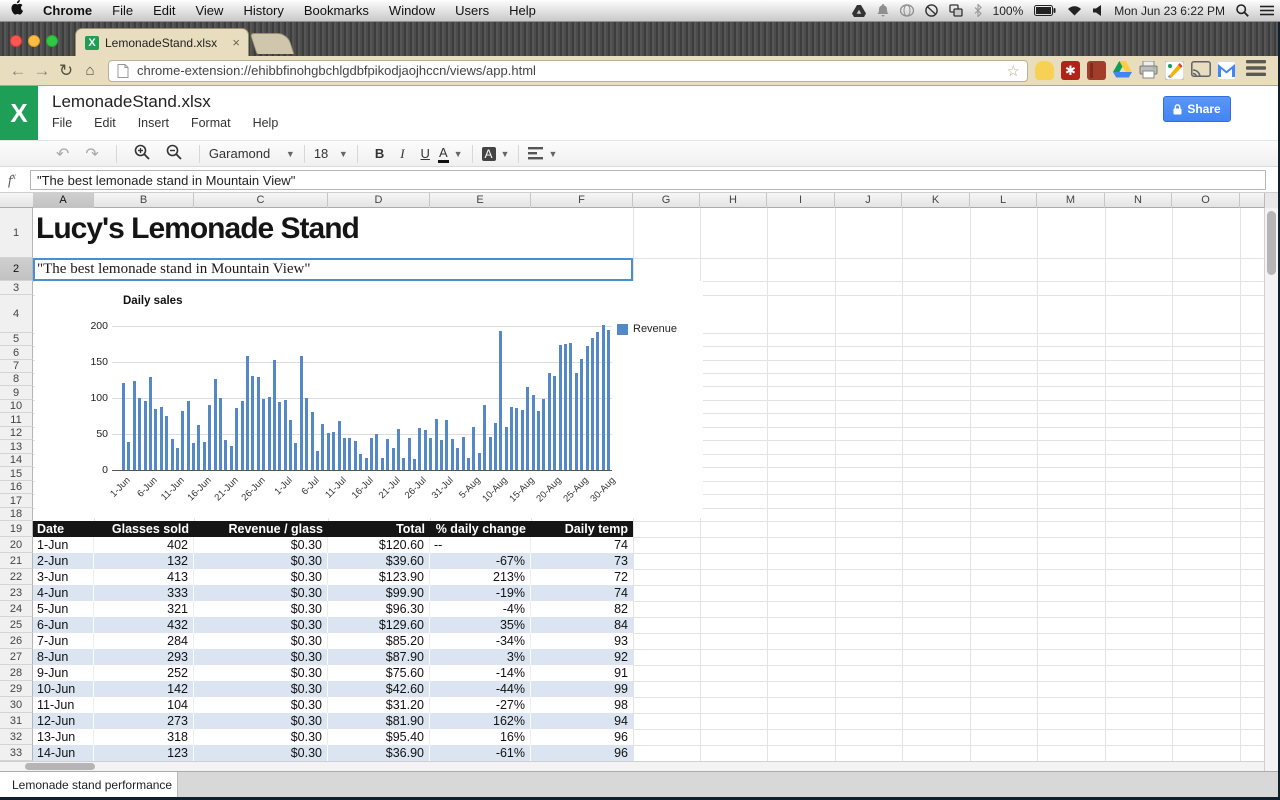 This screenshot has height=800, width=1280. I want to click on table-cell: 12-Jun, so click(63, 721).